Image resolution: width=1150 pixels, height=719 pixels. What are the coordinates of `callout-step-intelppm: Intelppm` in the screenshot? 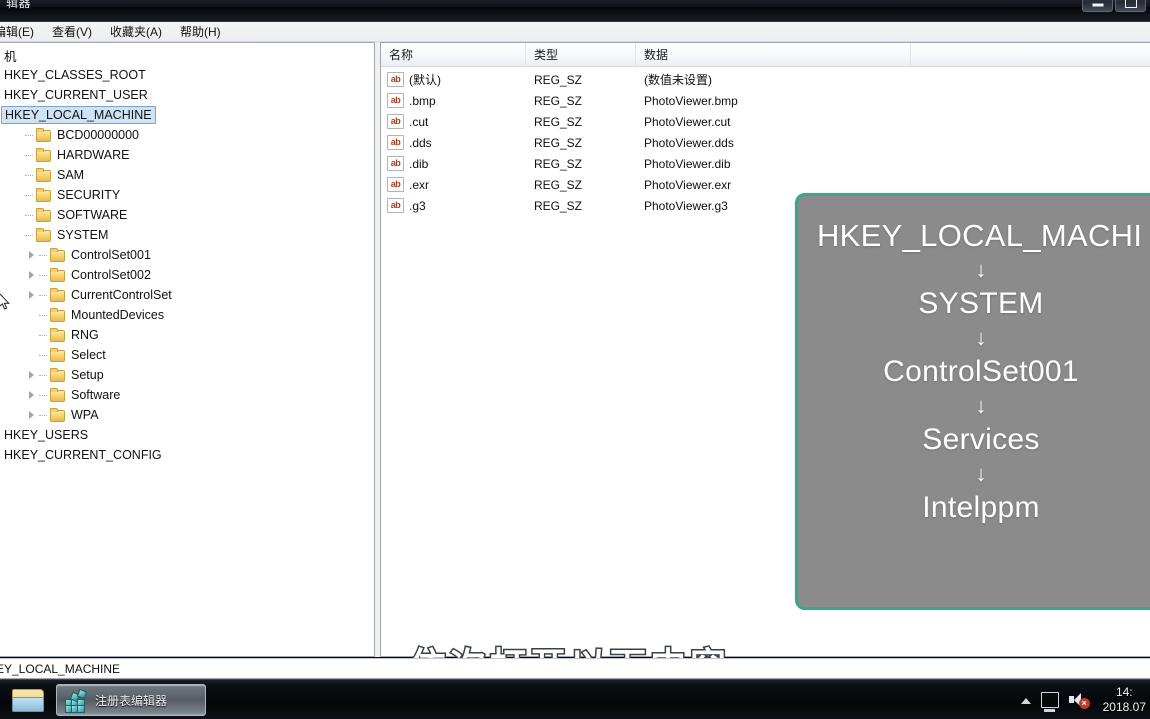 It's located at (981, 507).